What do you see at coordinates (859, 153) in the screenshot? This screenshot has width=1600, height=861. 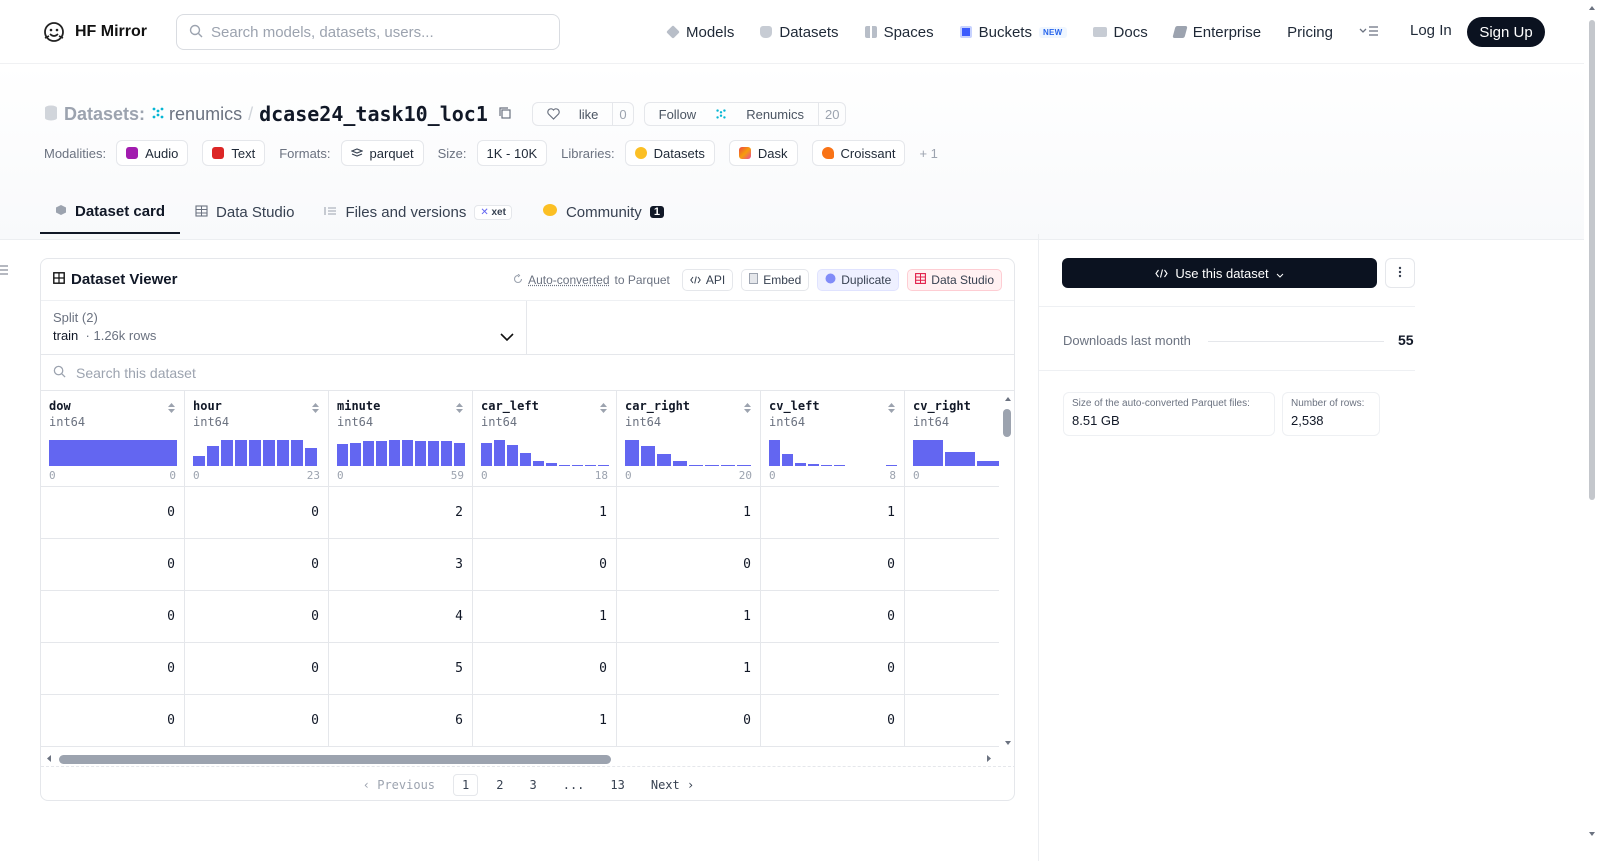 I see `library-croissant: Croissant` at bounding box center [859, 153].